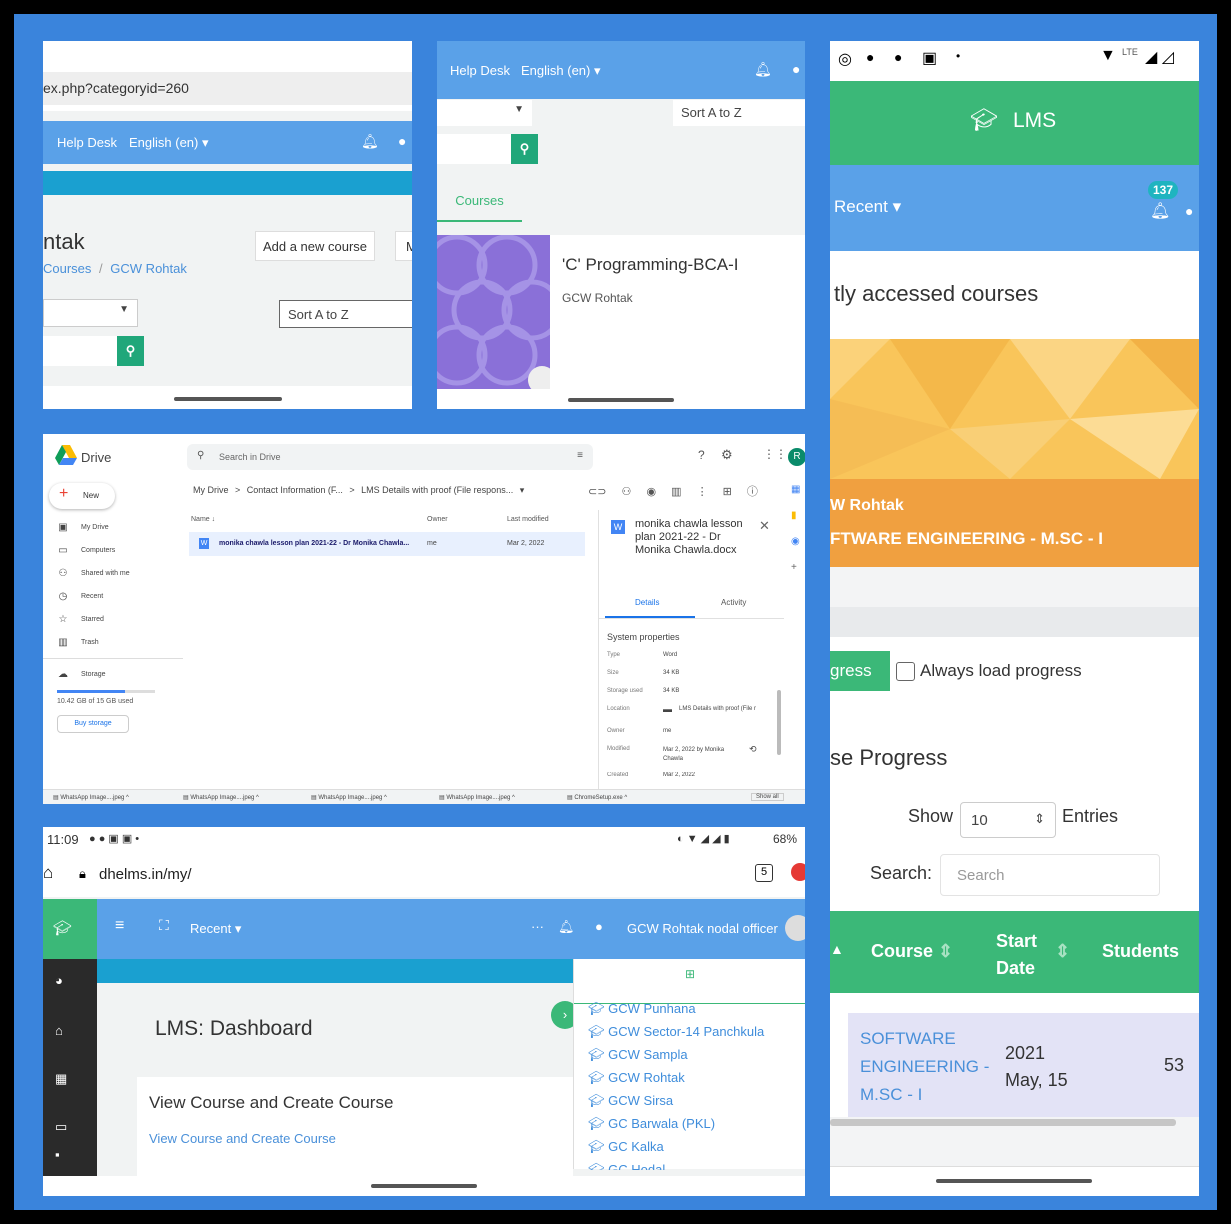  What do you see at coordinates (621, 315) in the screenshot?
I see `course-card: 'C' Programming-BCA-I GCW Rohtak` at bounding box center [621, 315].